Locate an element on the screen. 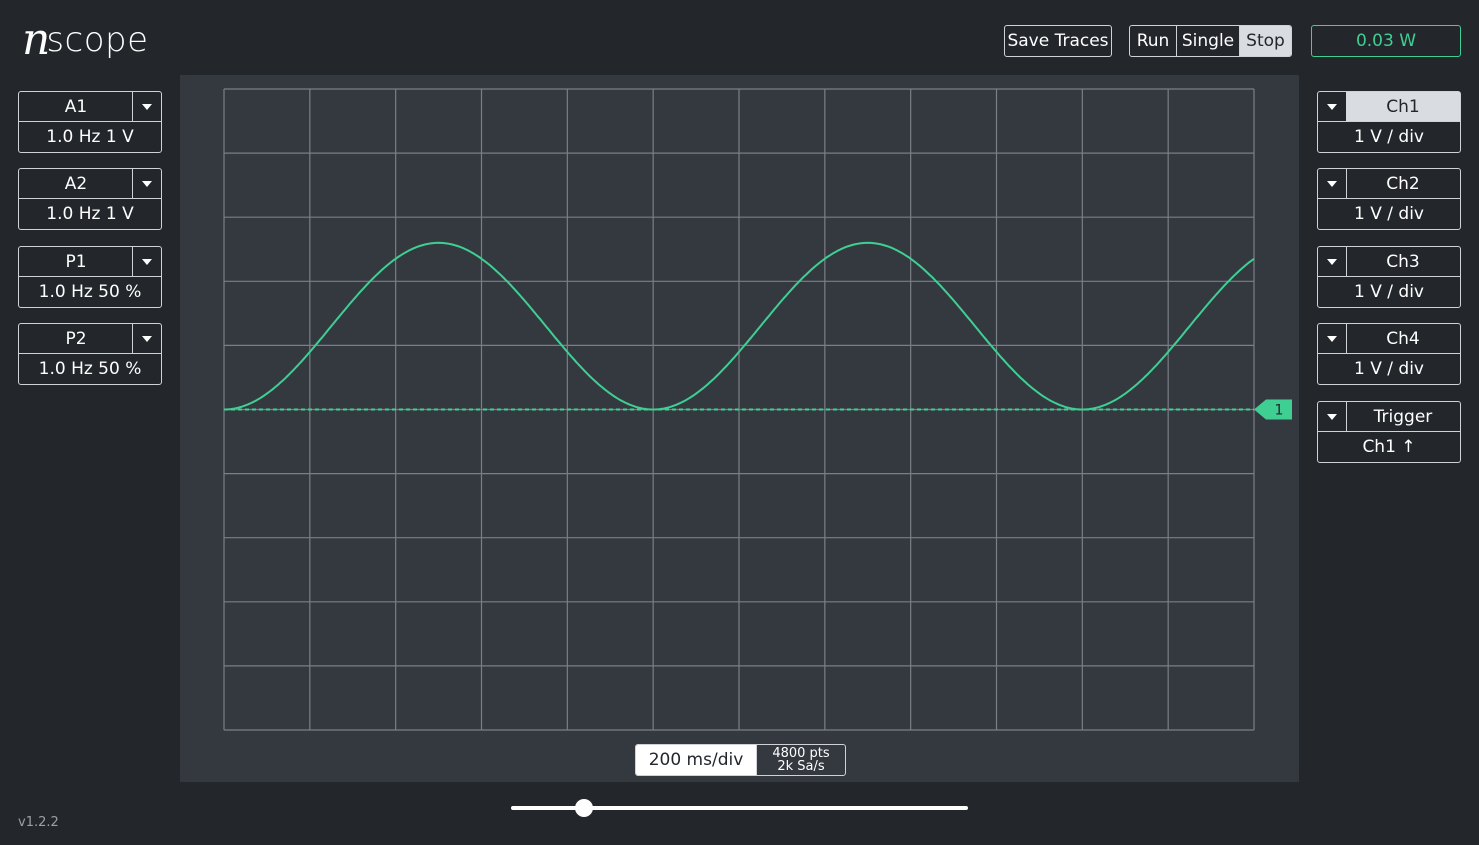  timeline-slider-handle is located at coordinates (584, 808).